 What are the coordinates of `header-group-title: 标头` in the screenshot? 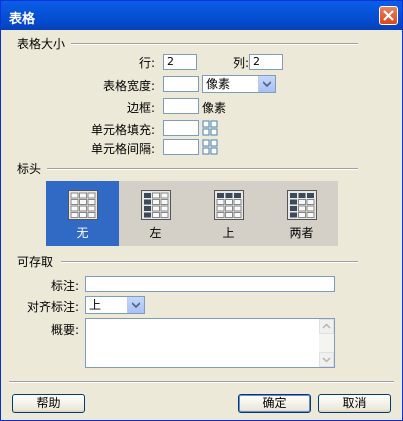 It's located at (29, 169).